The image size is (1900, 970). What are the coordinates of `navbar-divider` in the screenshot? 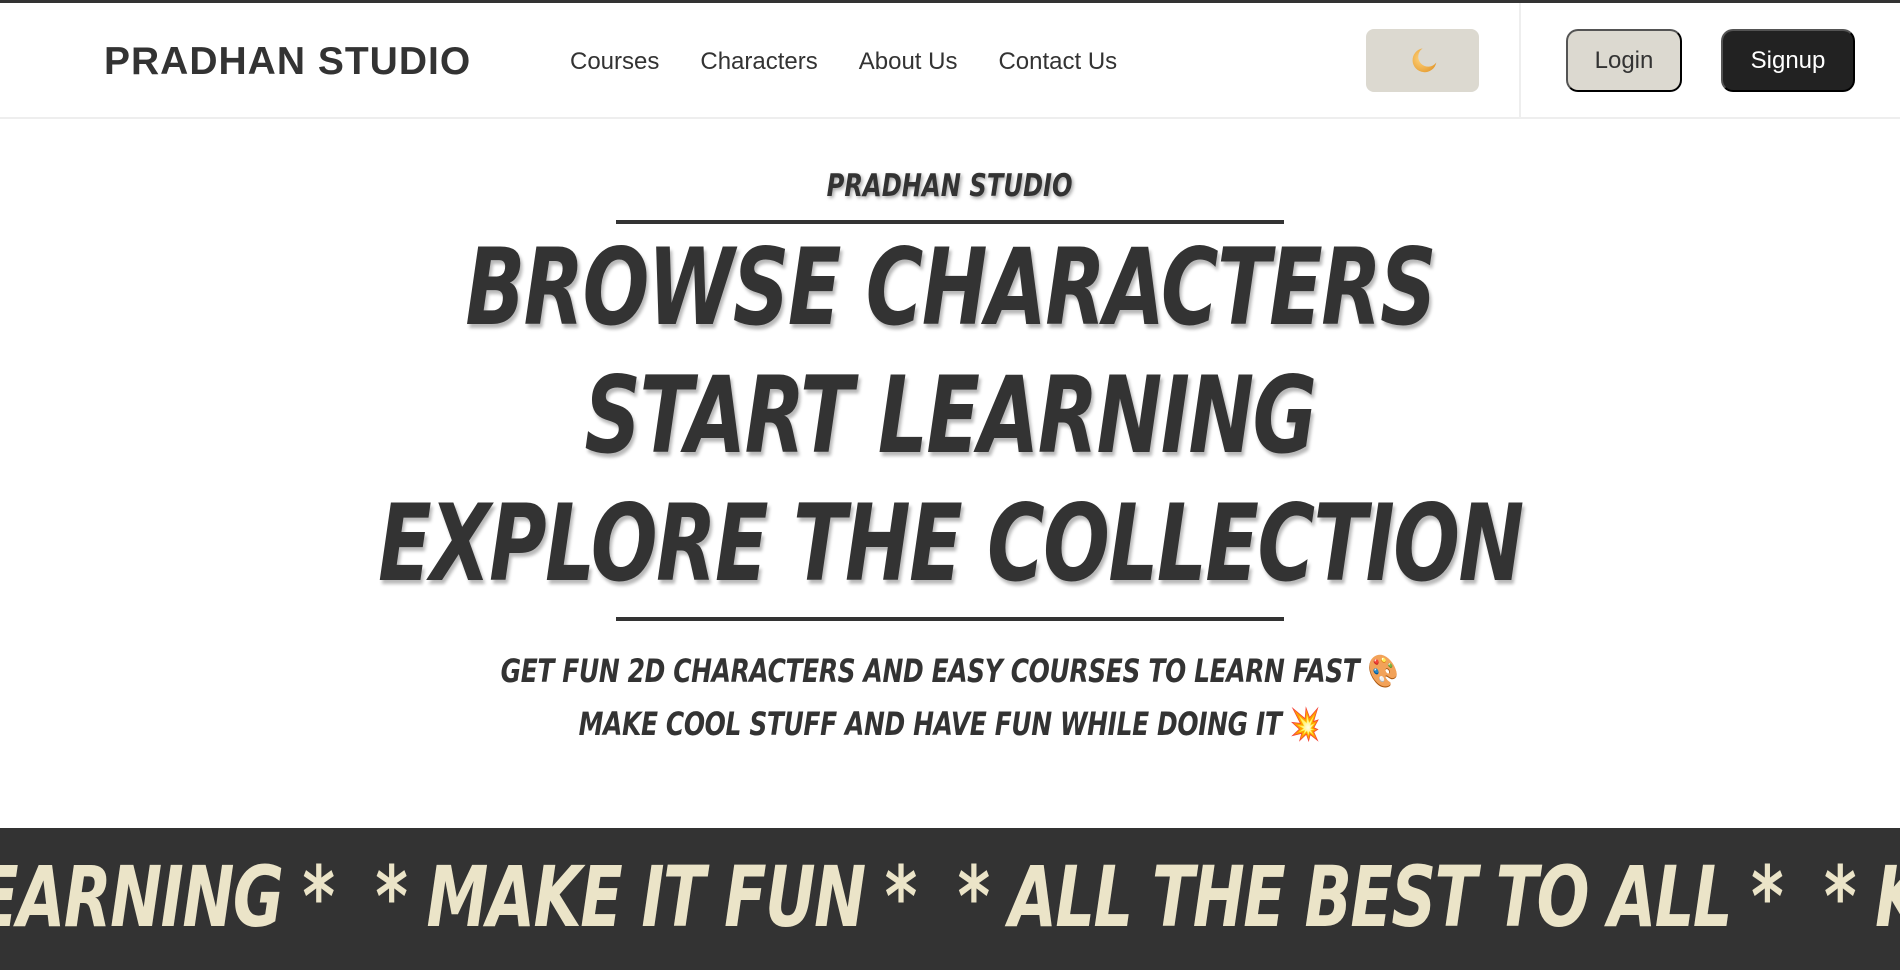 It's located at (1520, 61).